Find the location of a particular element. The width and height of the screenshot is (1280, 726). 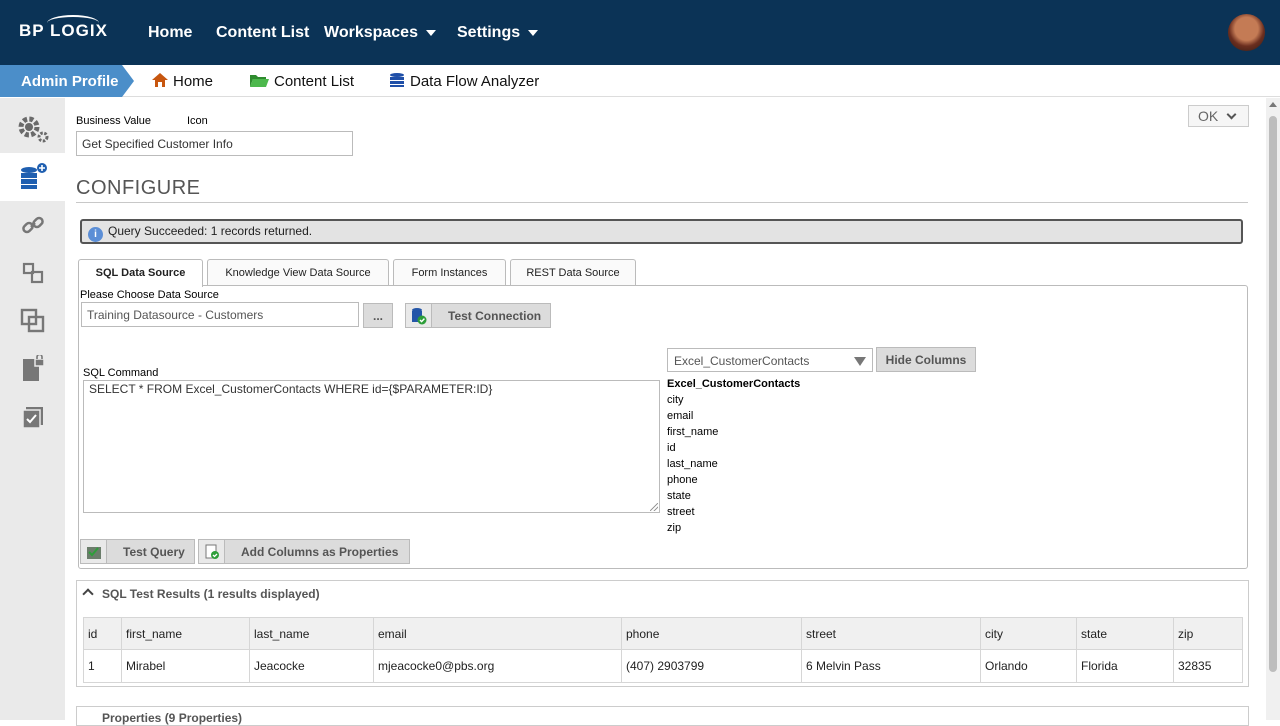

sidebar-item-tasks is located at coordinates (32, 417).